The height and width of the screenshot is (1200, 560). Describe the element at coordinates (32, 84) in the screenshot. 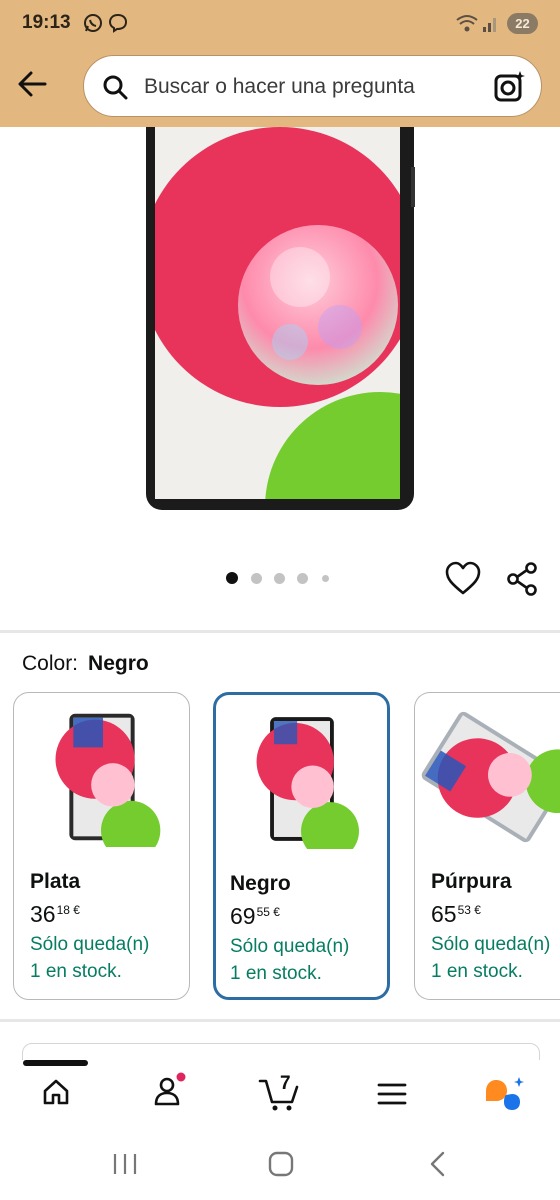

I see `back-arrow-icon` at that location.